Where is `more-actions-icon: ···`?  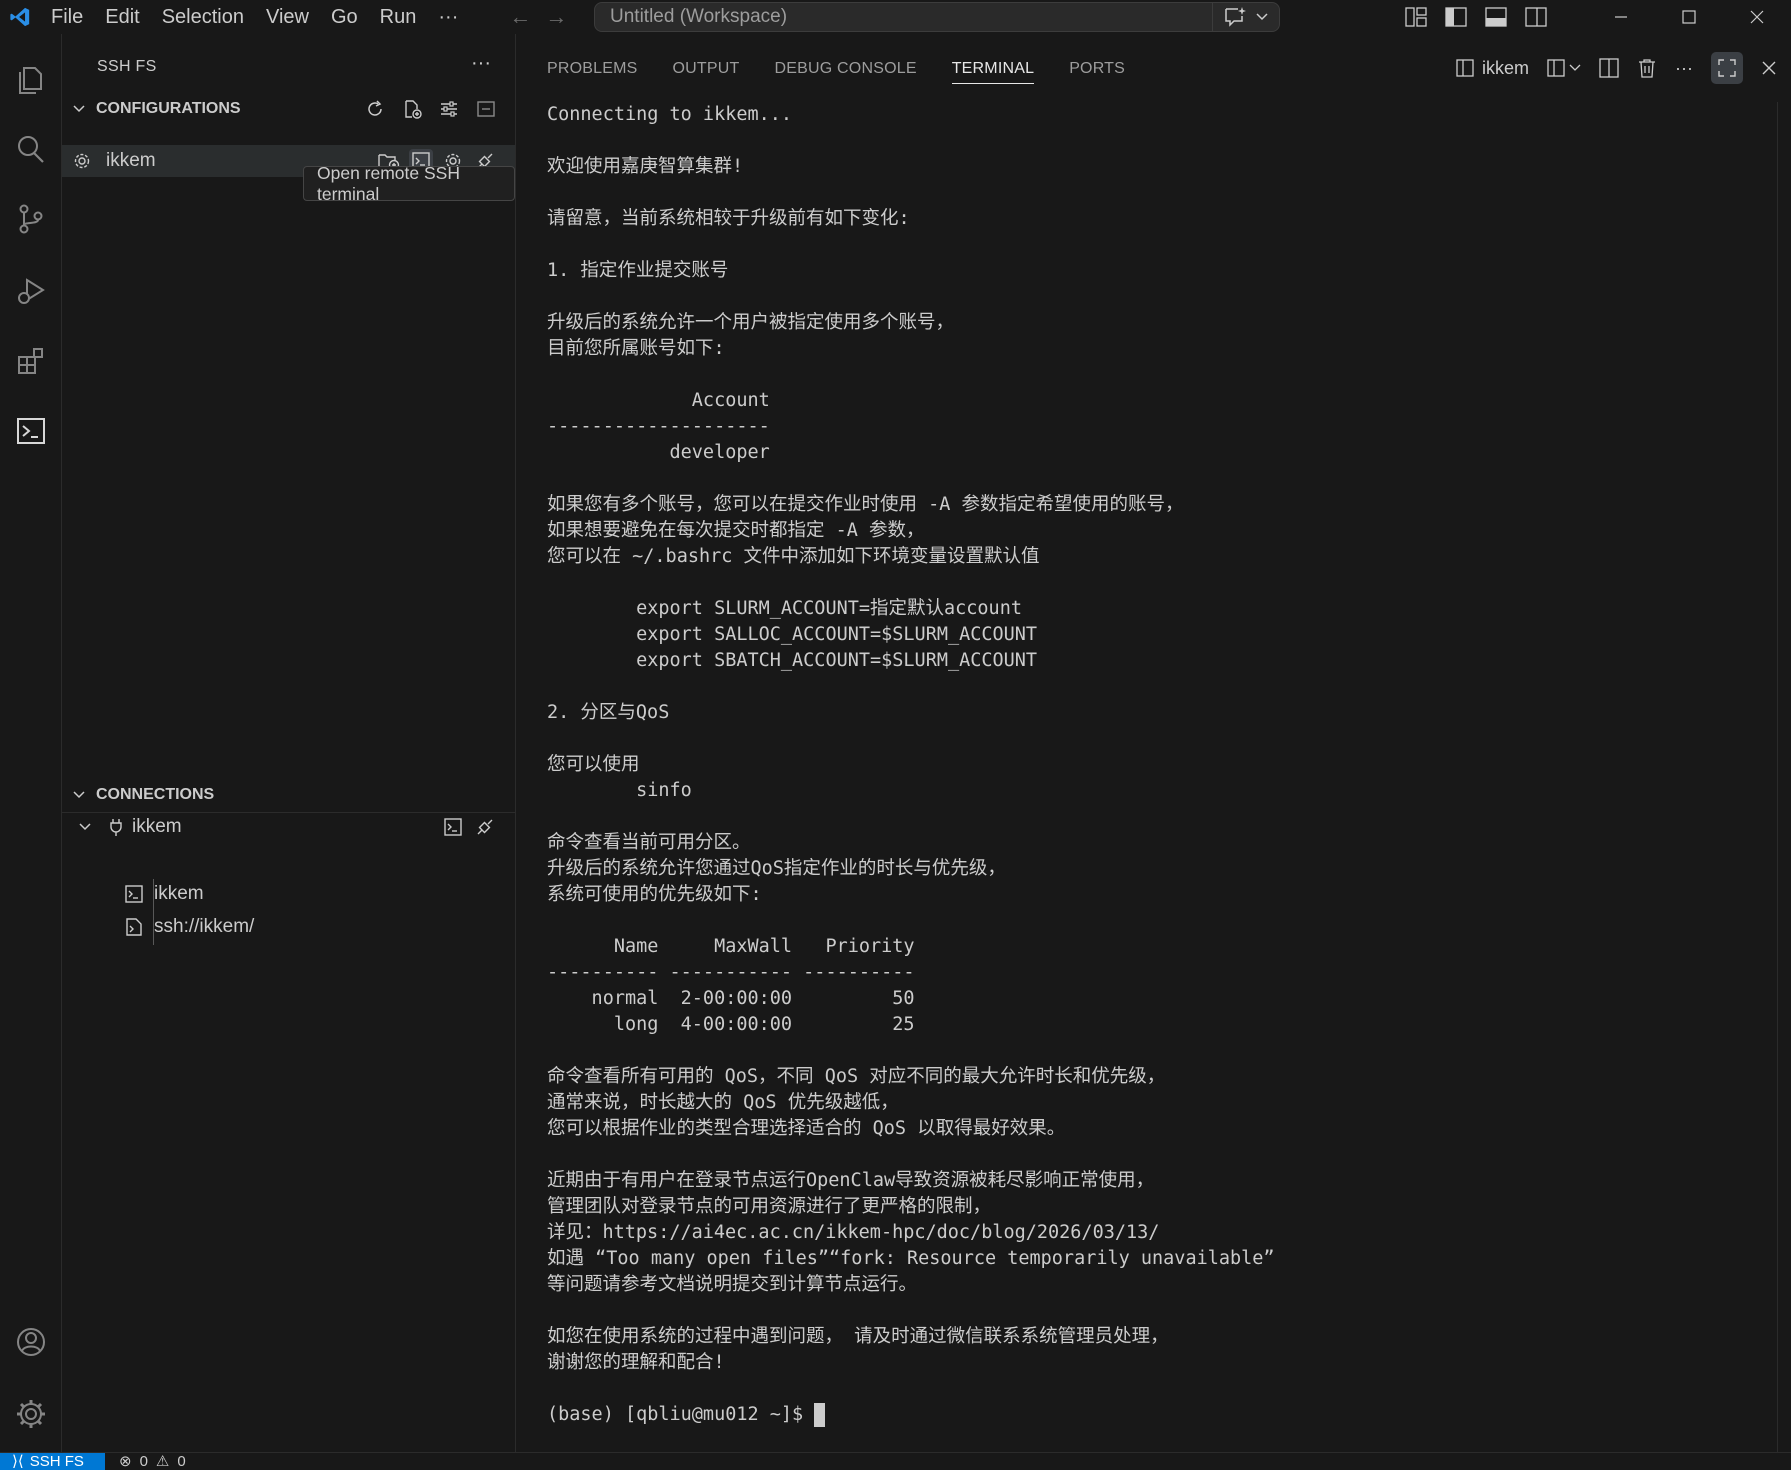 more-actions-icon: ··· is located at coordinates (1684, 68).